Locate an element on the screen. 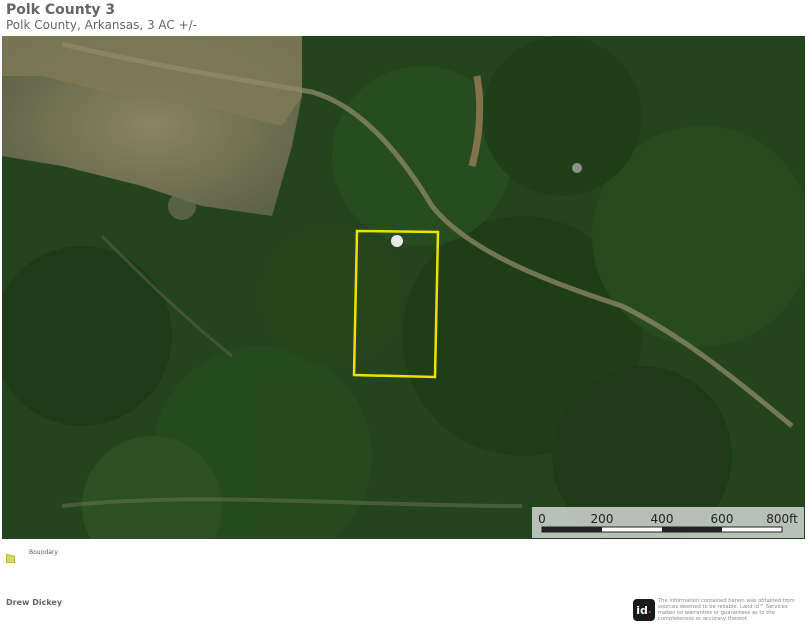 This screenshot has height=625, width=808. legend: Boundary is located at coordinates (32, 555).